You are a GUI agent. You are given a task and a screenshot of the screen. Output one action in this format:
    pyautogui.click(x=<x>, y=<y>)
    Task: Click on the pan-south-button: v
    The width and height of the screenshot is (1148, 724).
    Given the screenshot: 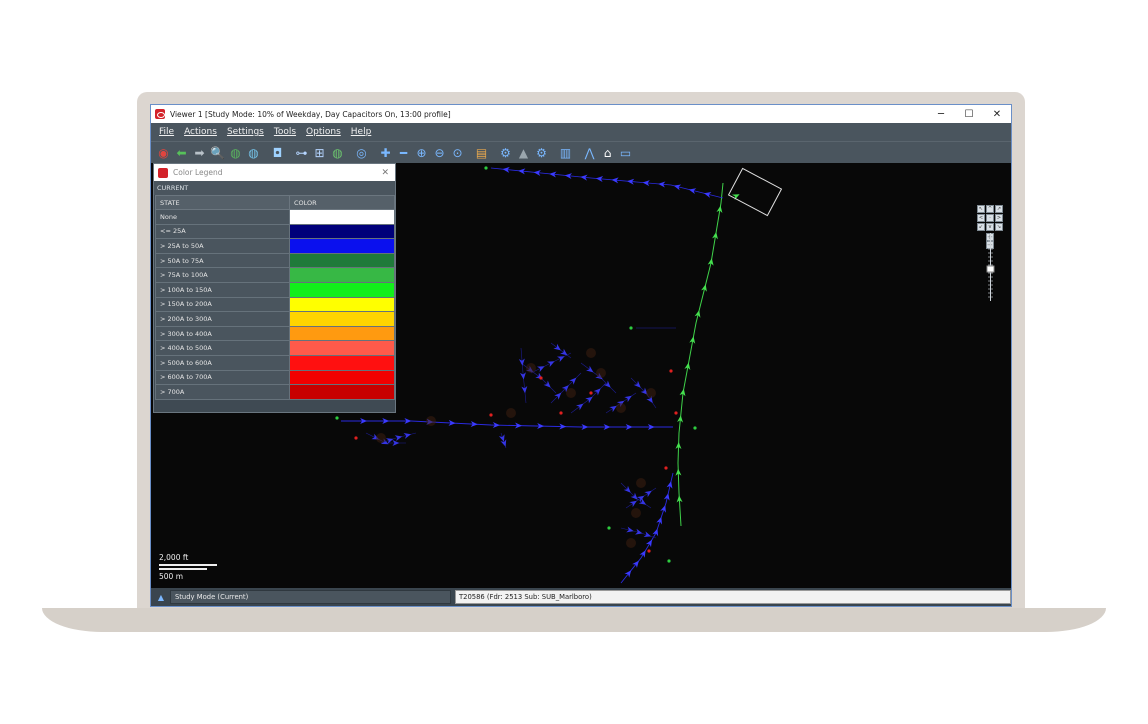 What is the action you would take?
    pyautogui.click(x=990, y=227)
    